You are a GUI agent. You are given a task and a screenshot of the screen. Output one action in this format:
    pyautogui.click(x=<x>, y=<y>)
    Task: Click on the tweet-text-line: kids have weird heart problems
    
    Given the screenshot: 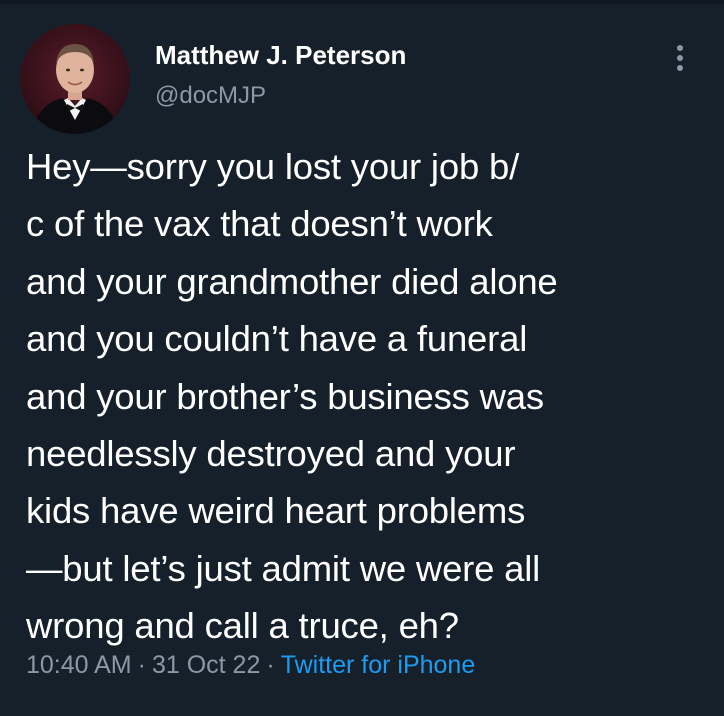 What is the action you would take?
    pyautogui.click(x=276, y=511)
    